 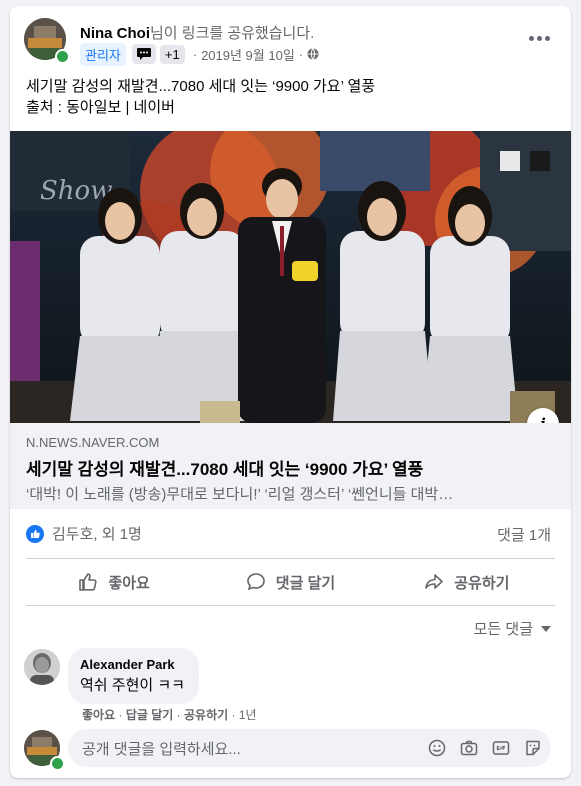 I want to click on commenter-name: Alexander Park, so click(x=132, y=664).